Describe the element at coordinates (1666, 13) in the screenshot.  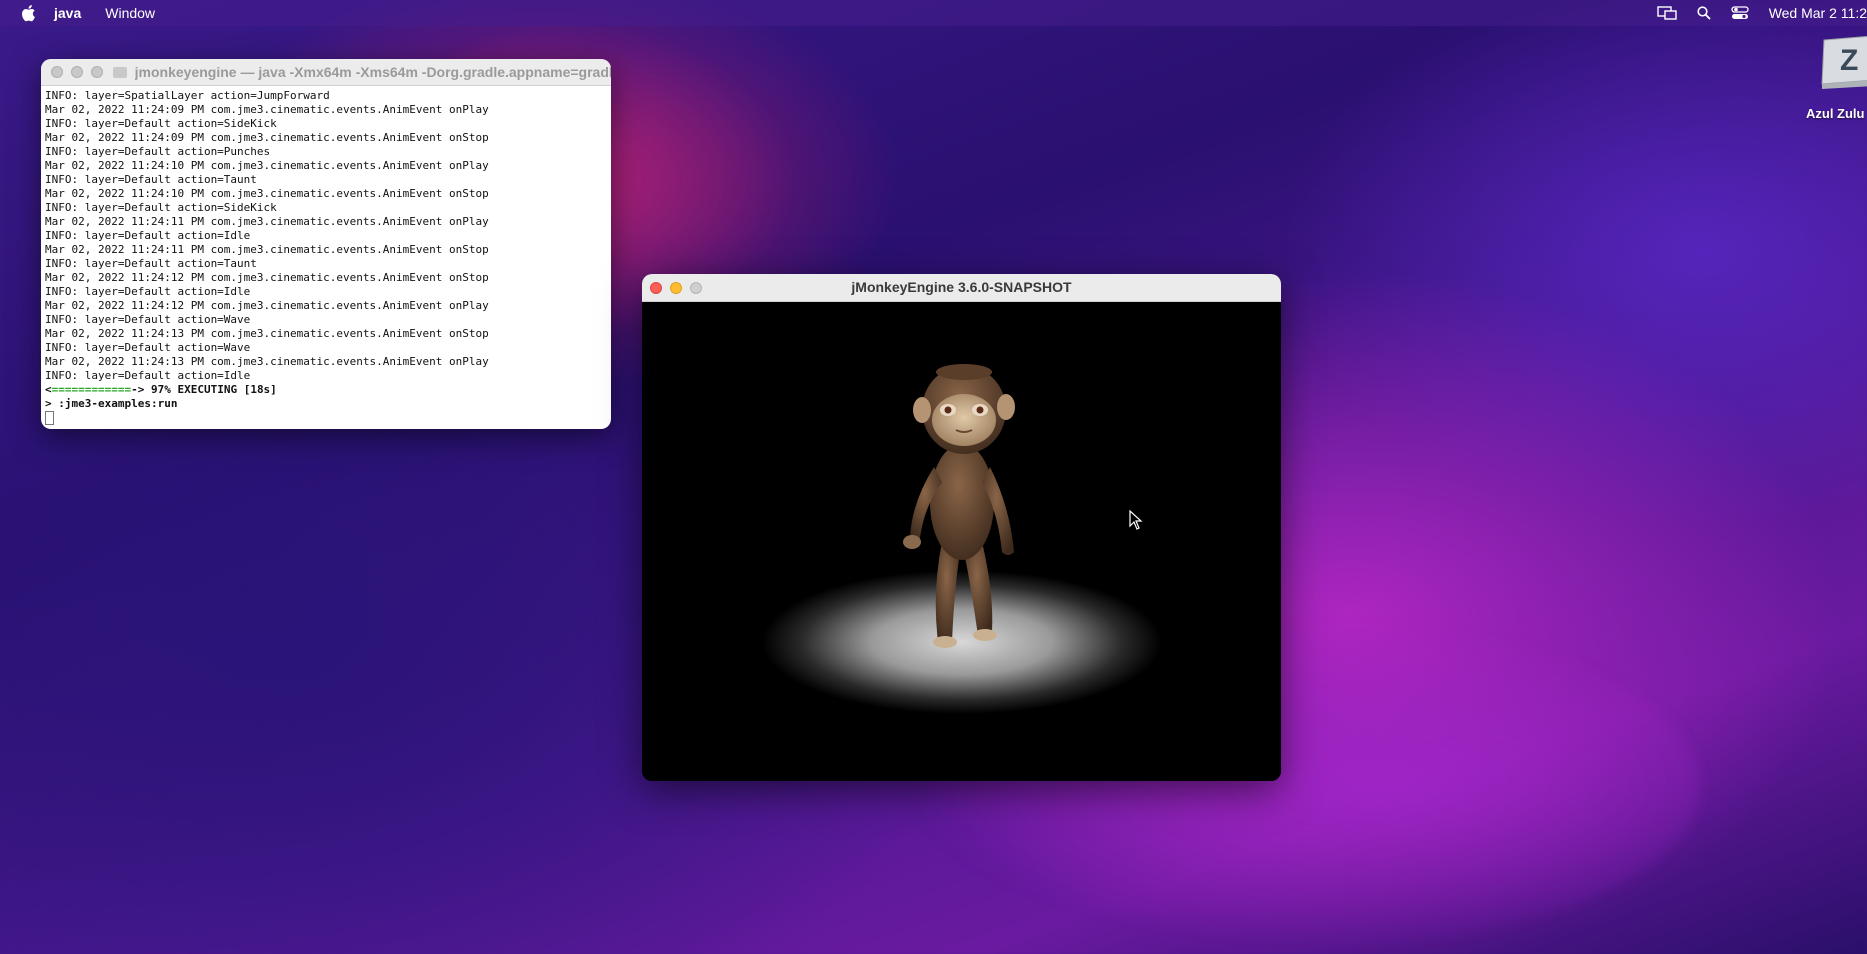
I see `display-mirroring-icon` at that location.